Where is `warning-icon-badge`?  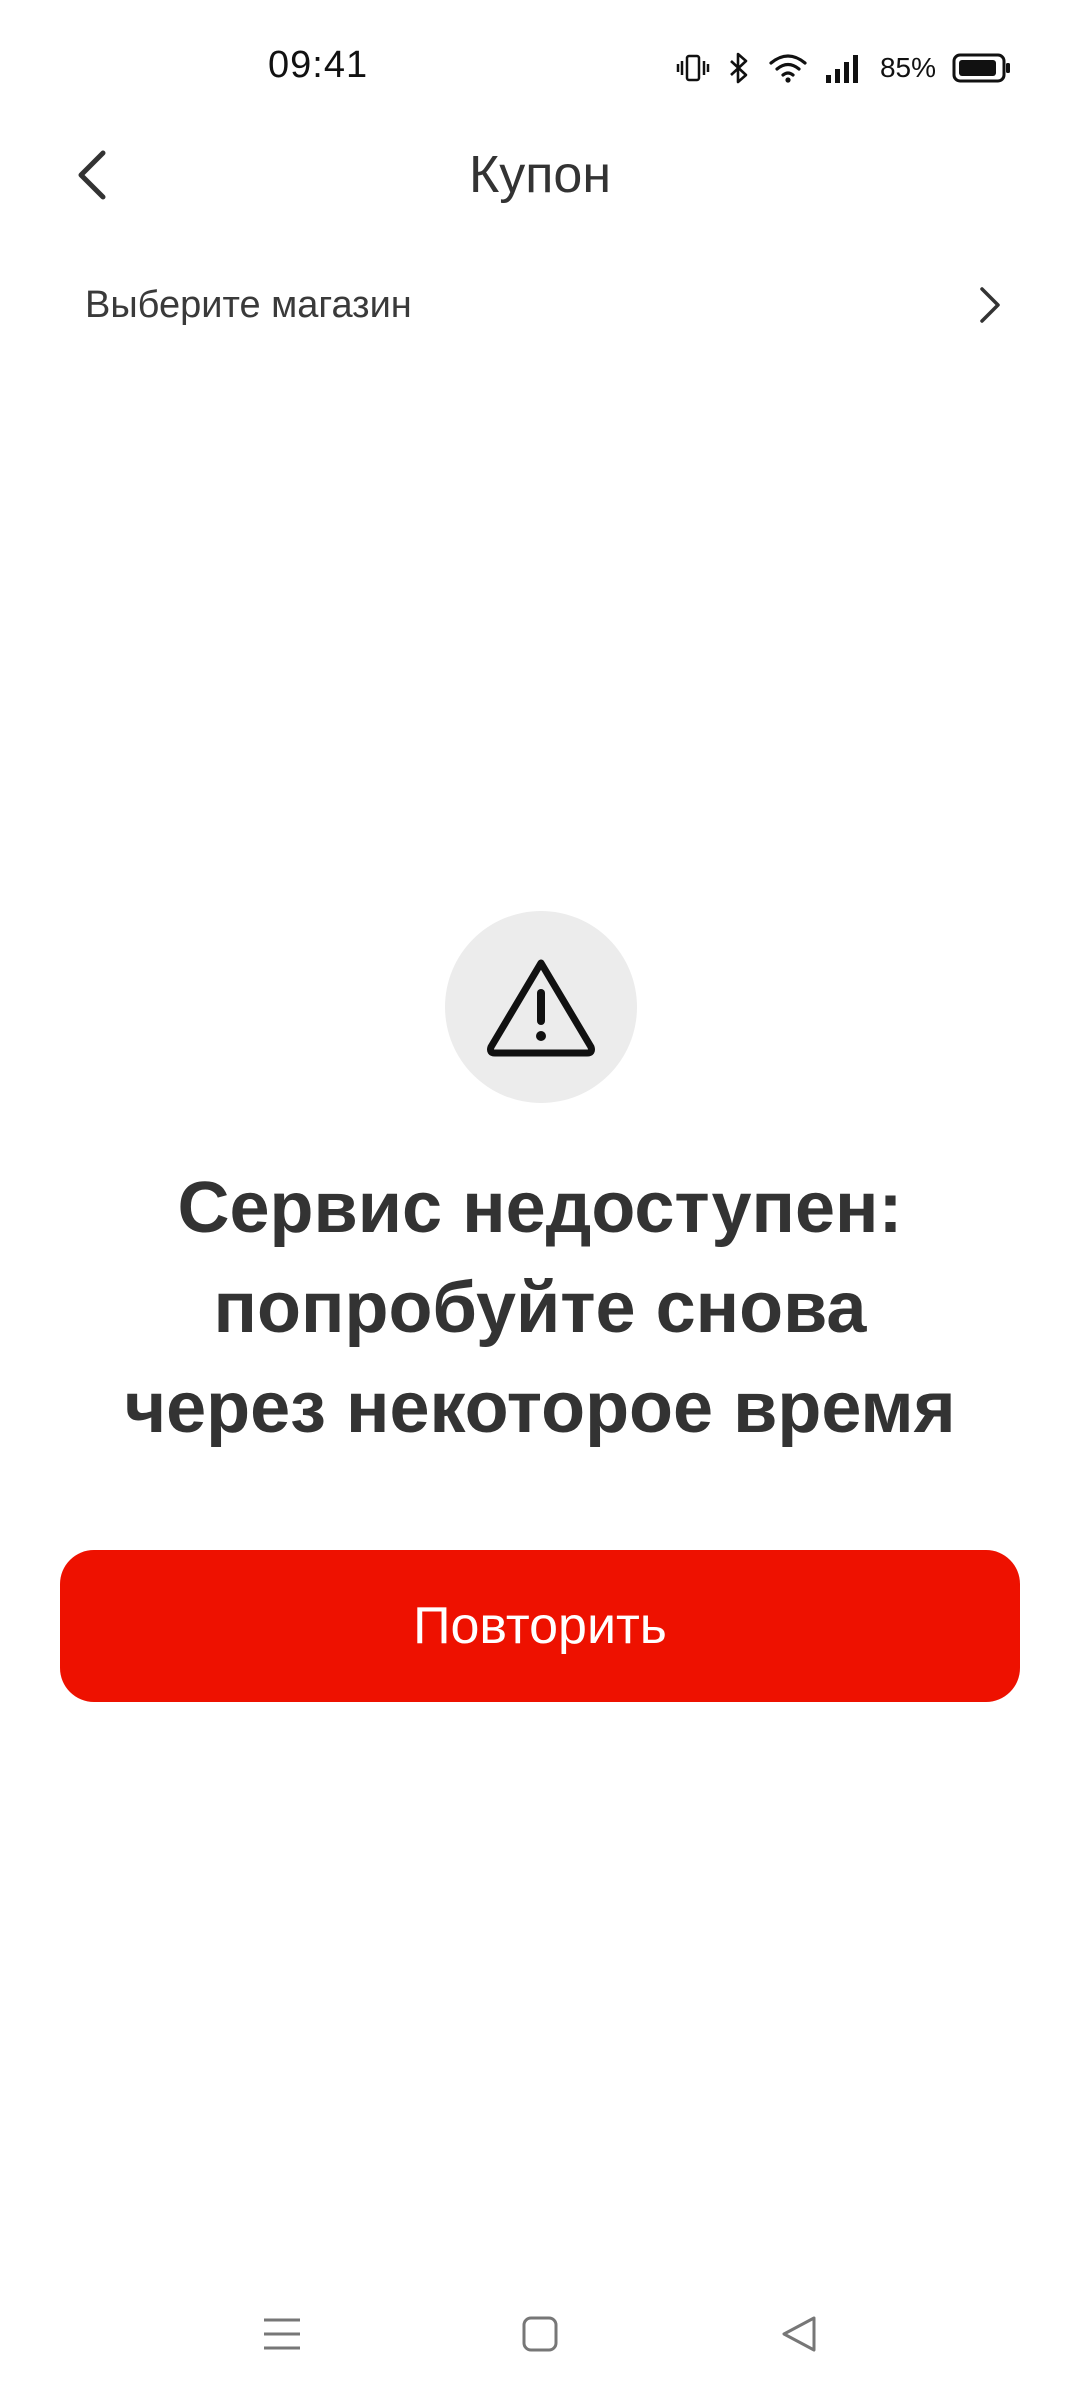
warning-icon-badge is located at coordinates (541, 1007).